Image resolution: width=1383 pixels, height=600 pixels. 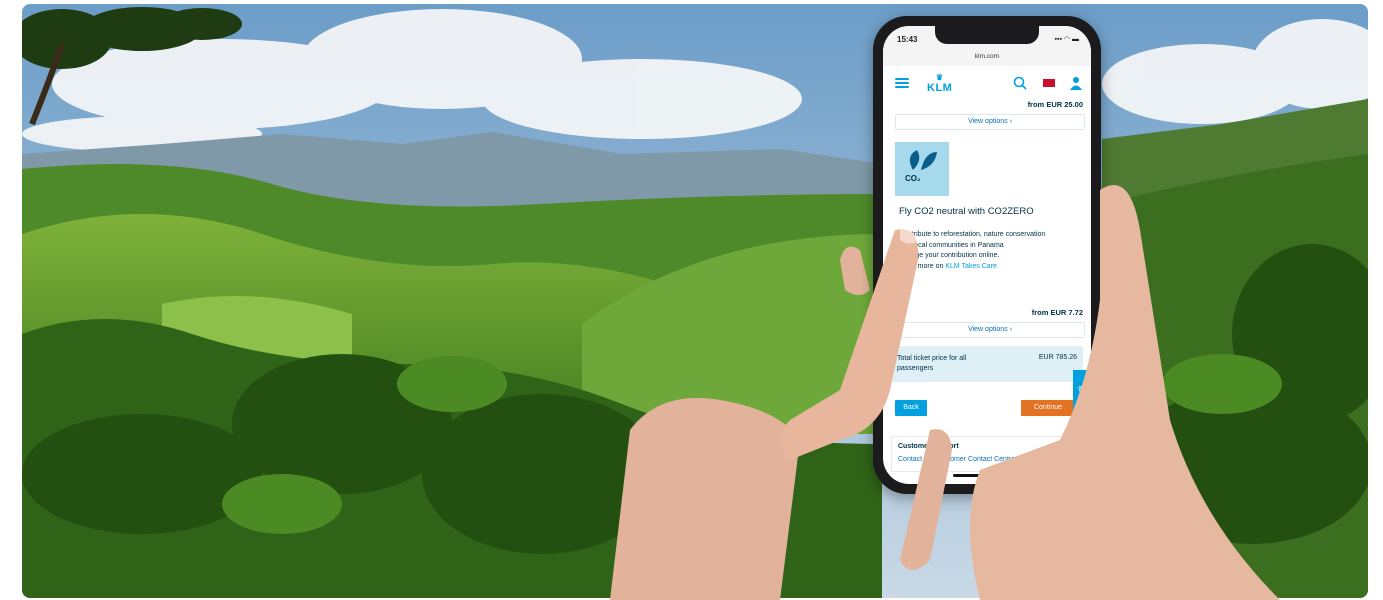 What do you see at coordinates (928, 446) in the screenshot?
I see `support-title: Customer support` at bounding box center [928, 446].